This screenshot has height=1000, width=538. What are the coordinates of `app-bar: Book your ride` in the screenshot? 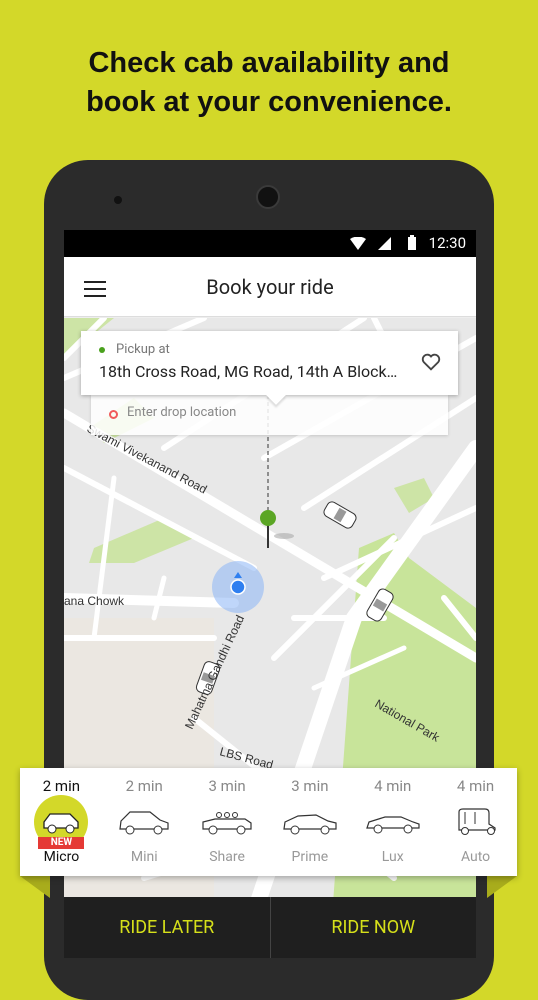 It's located at (270, 287).